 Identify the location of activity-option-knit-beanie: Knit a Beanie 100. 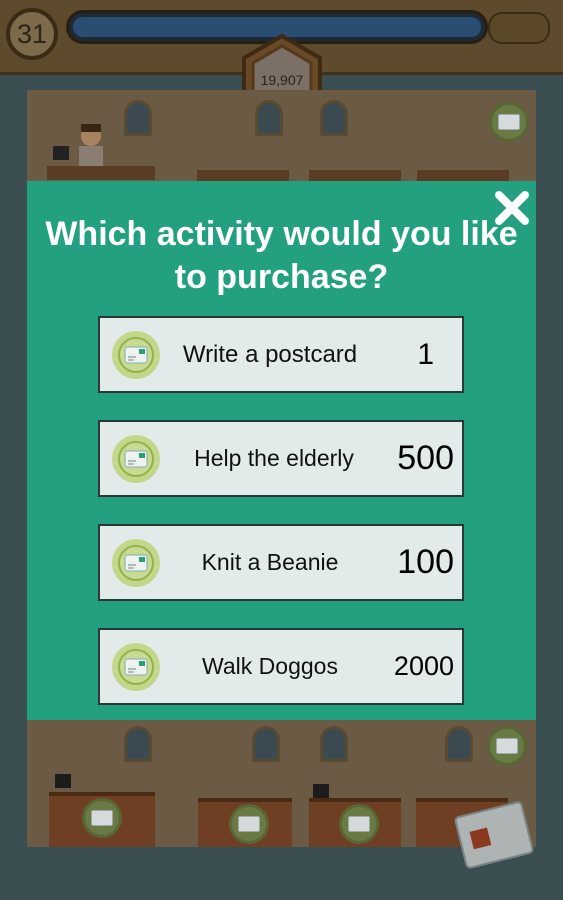
(281, 562).